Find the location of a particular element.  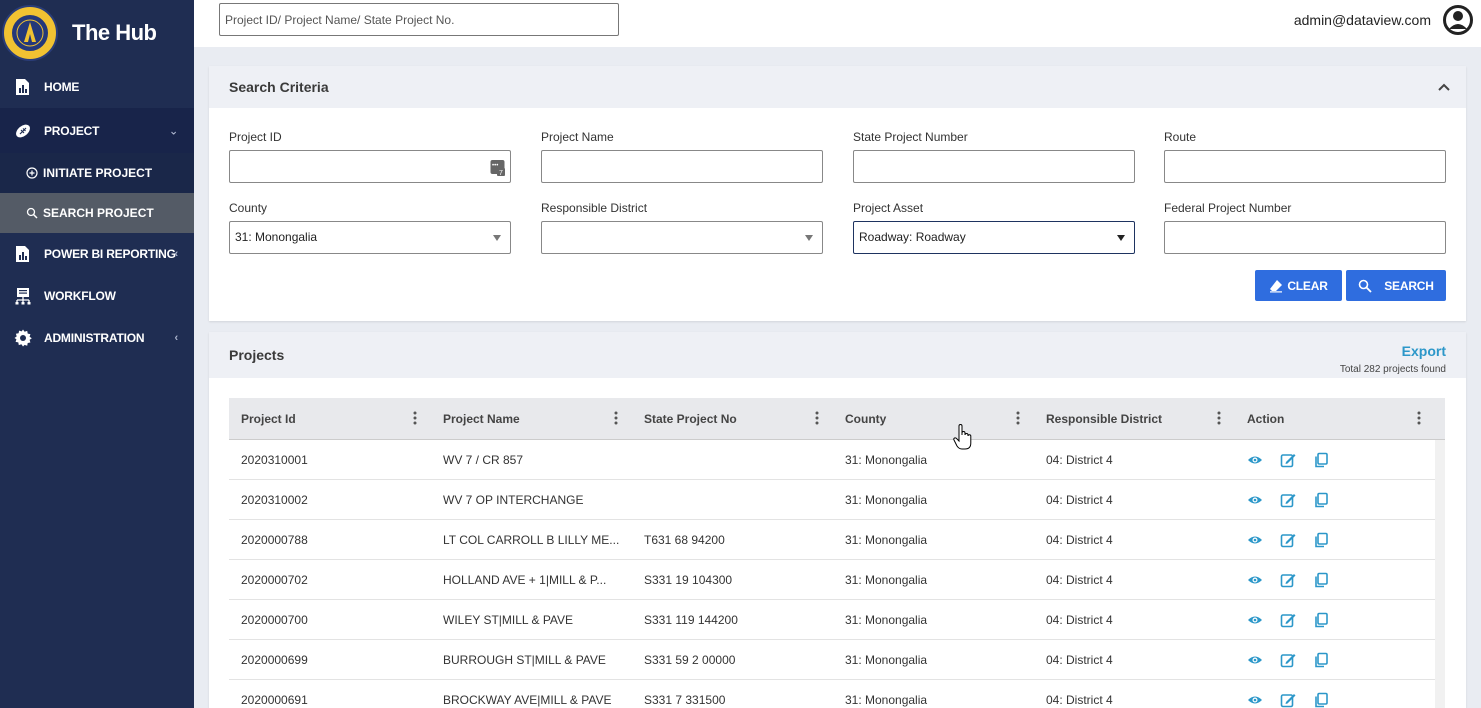

project-id-input: ••• 7 is located at coordinates (370, 166).